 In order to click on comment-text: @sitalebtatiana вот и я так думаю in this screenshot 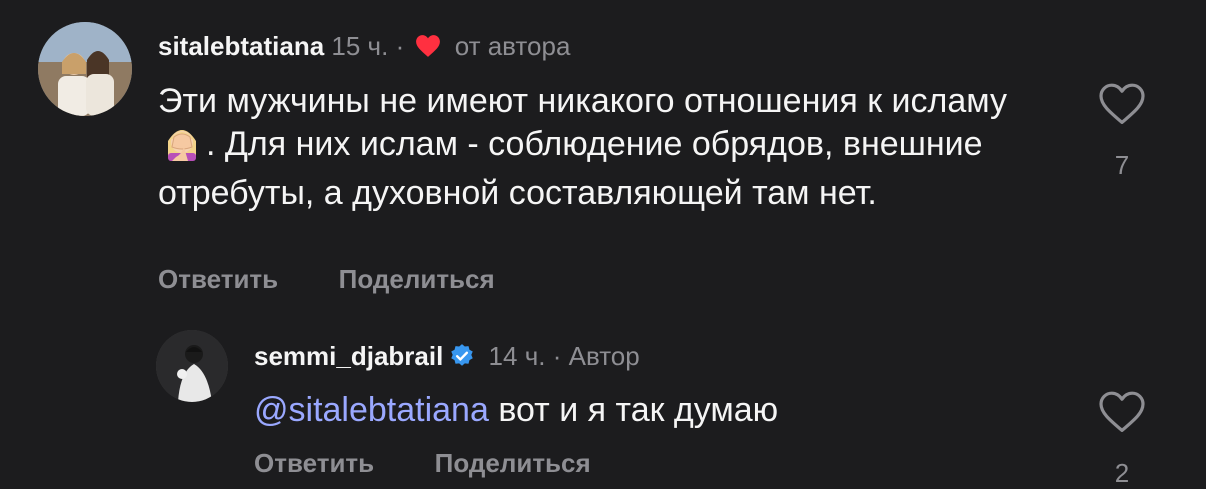, I will do `click(654, 410)`.